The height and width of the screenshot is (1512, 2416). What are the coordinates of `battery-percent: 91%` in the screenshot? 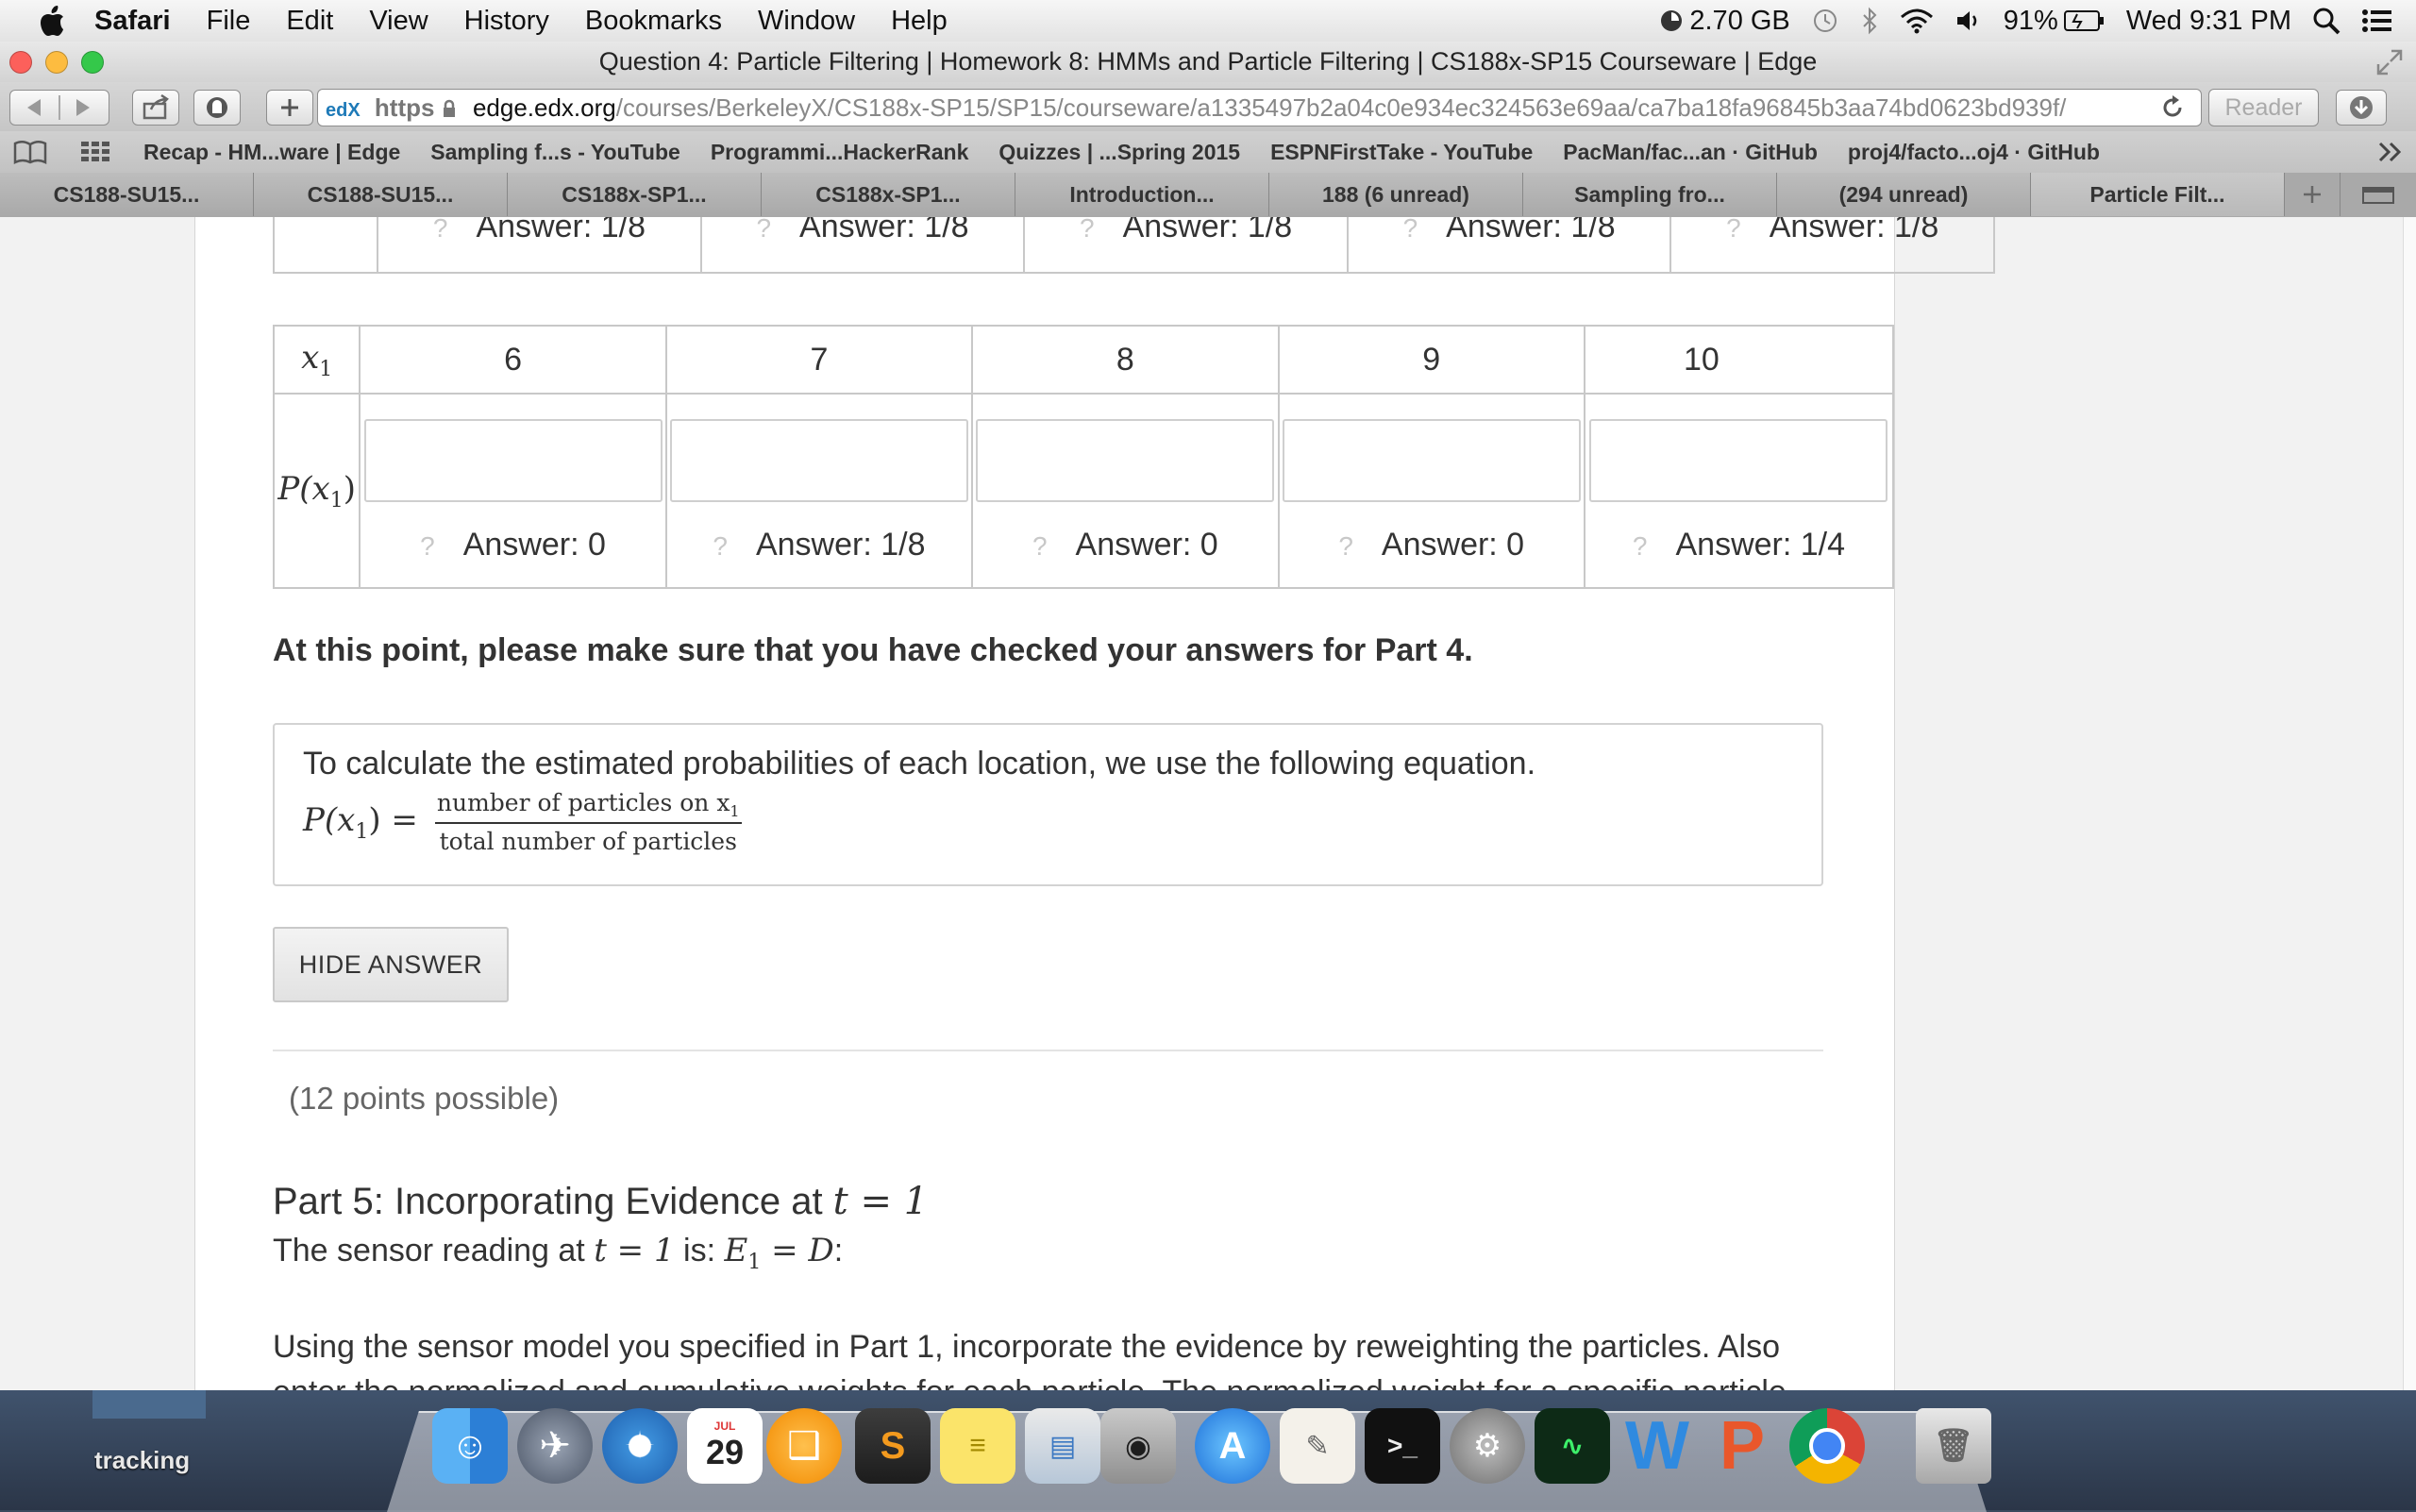 It's located at (2031, 21).